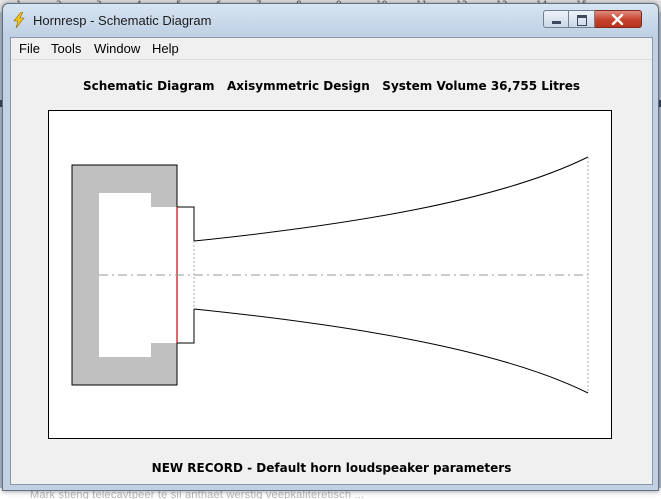 The image size is (661, 499). What do you see at coordinates (19, 20) in the screenshot?
I see `lightning-bolt-icon` at bounding box center [19, 20].